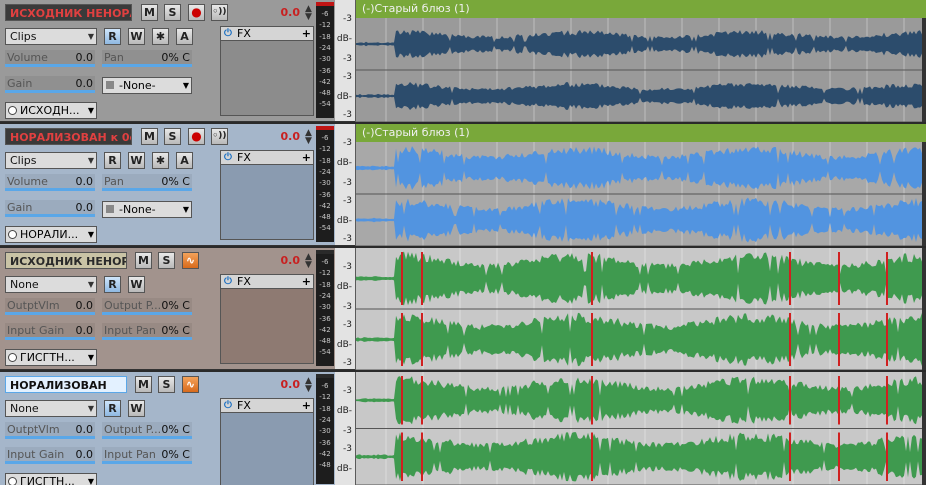 The image size is (926, 485). I want to click on output-select: НОРАЛИ... ▼, so click(51, 234).